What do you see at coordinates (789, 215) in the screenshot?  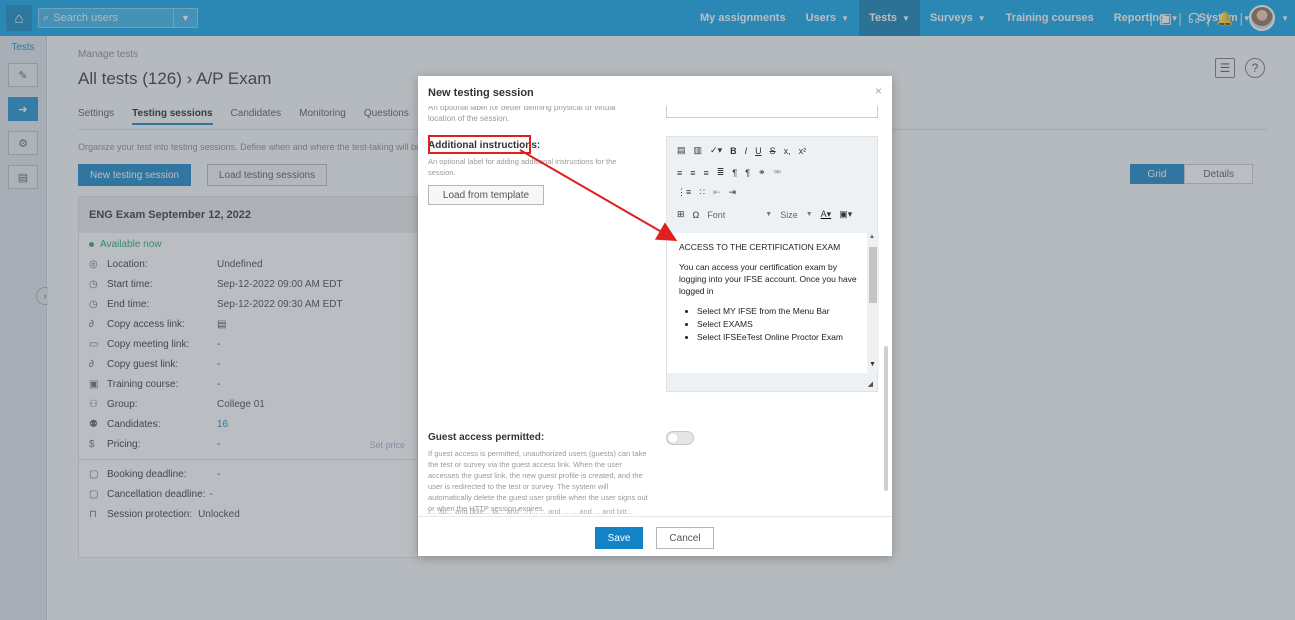 I see `size-select: Size` at bounding box center [789, 215].